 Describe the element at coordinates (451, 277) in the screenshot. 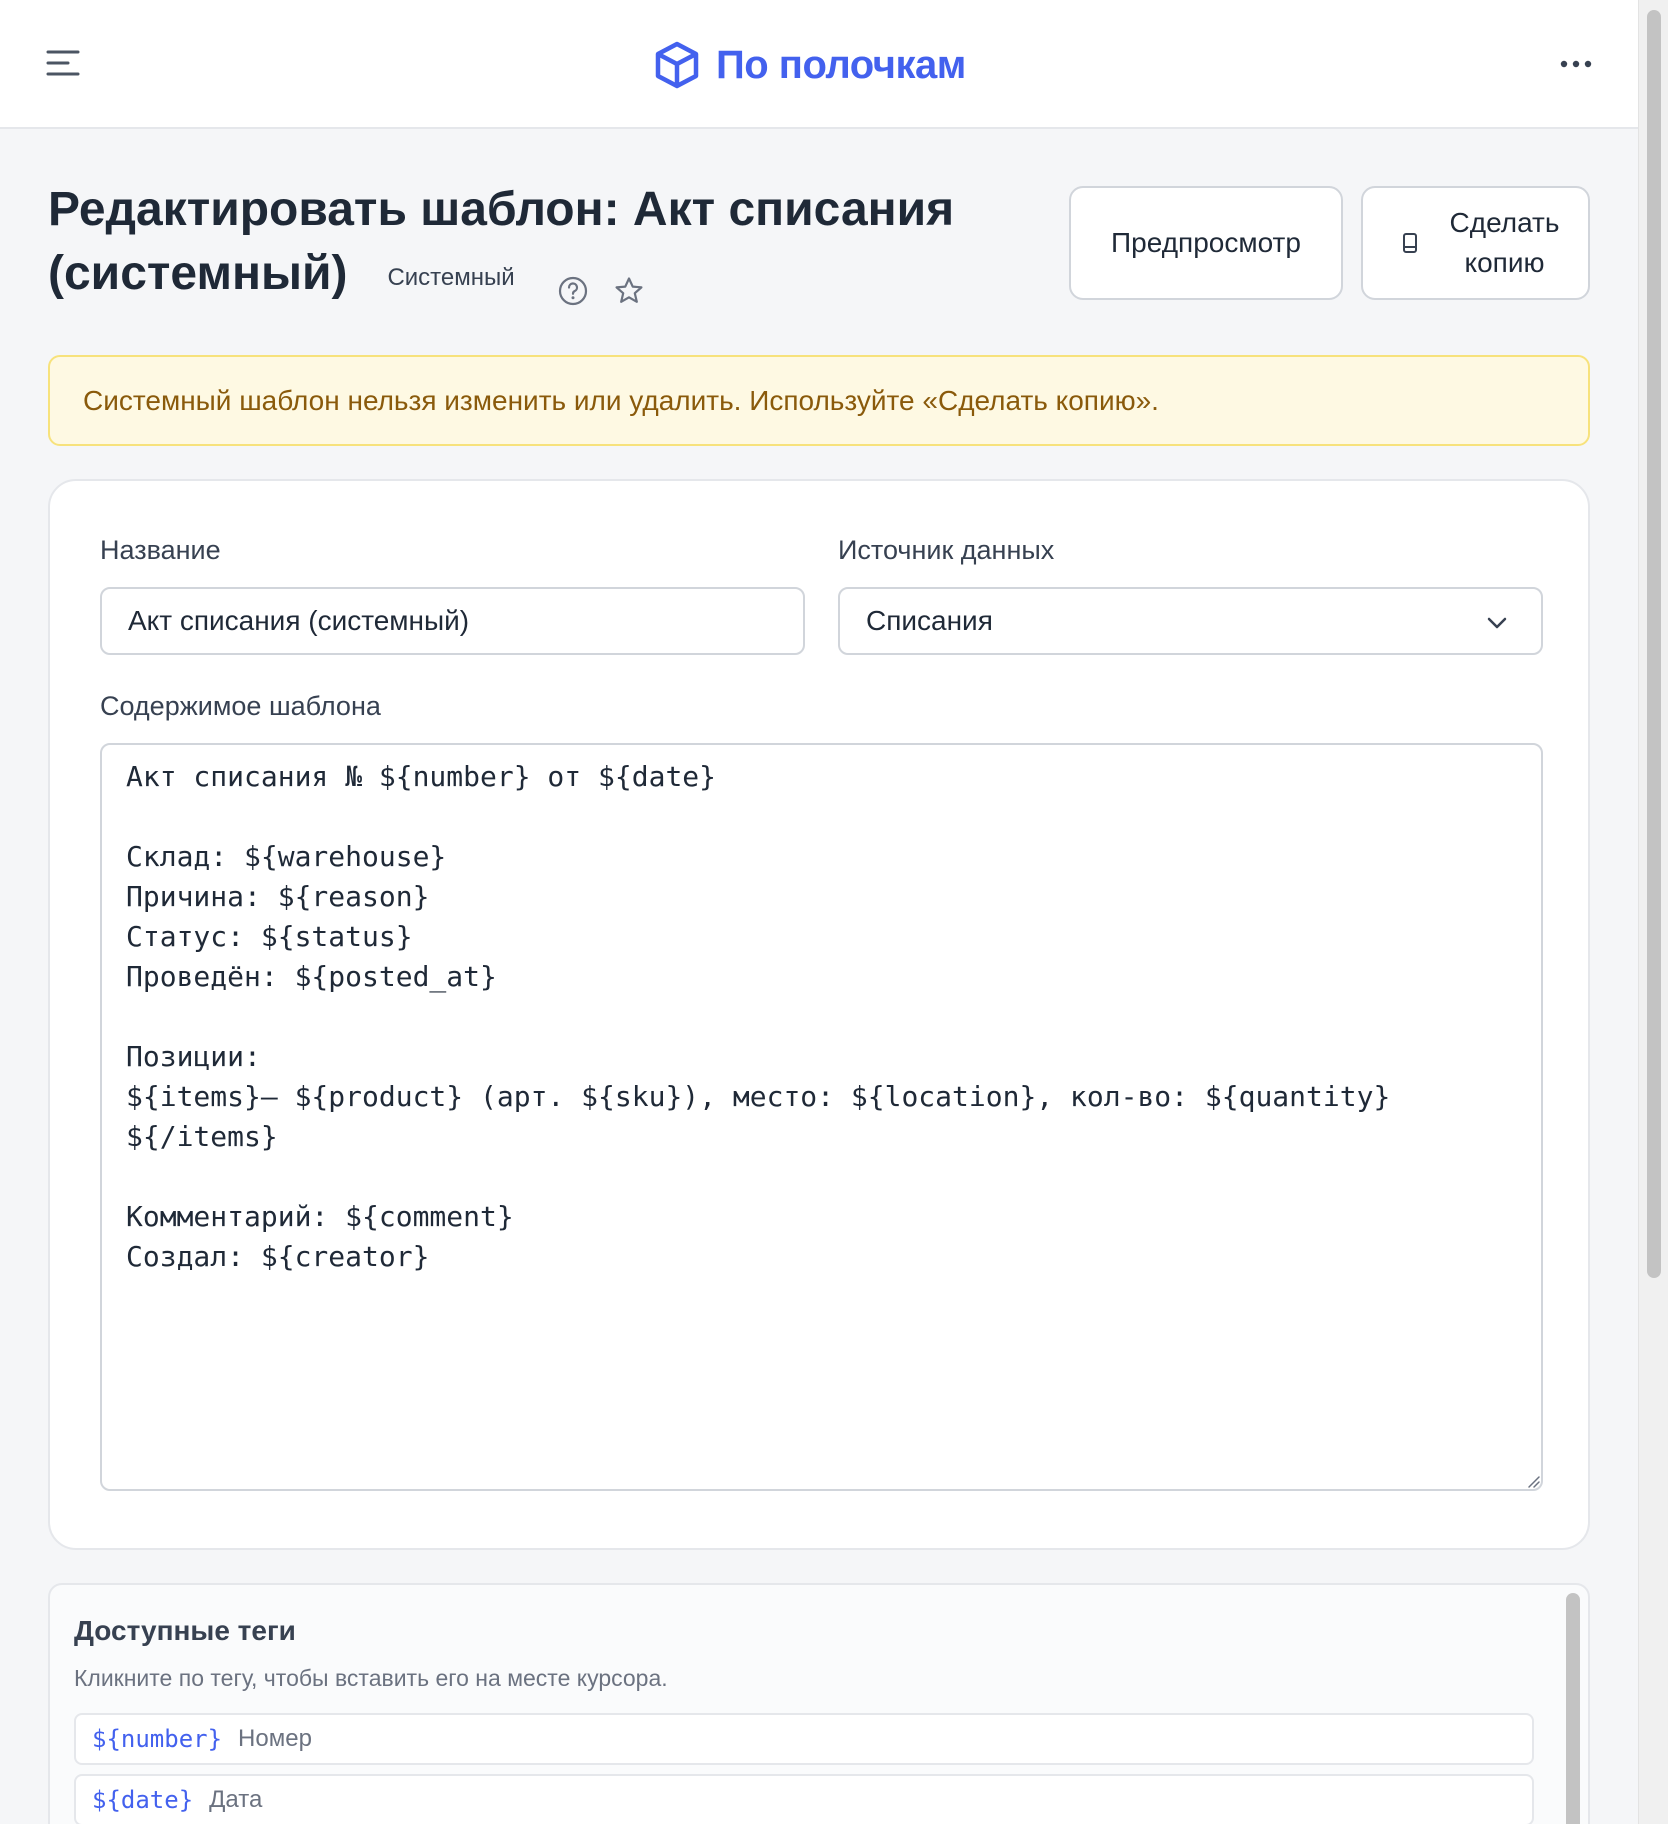

I see `system-badge: Системный` at that location.